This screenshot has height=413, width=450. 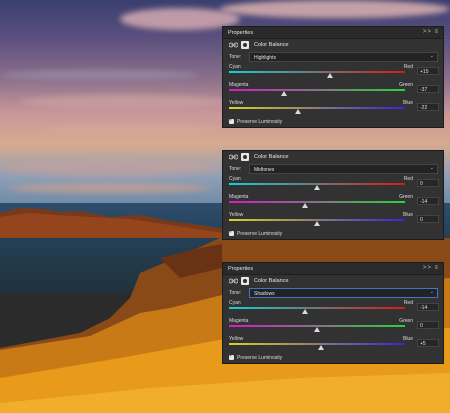 What do you see at coordinates (241, 269) in the screenshot?
I see `panel-title: Properties` at bounding box center [241, 269].